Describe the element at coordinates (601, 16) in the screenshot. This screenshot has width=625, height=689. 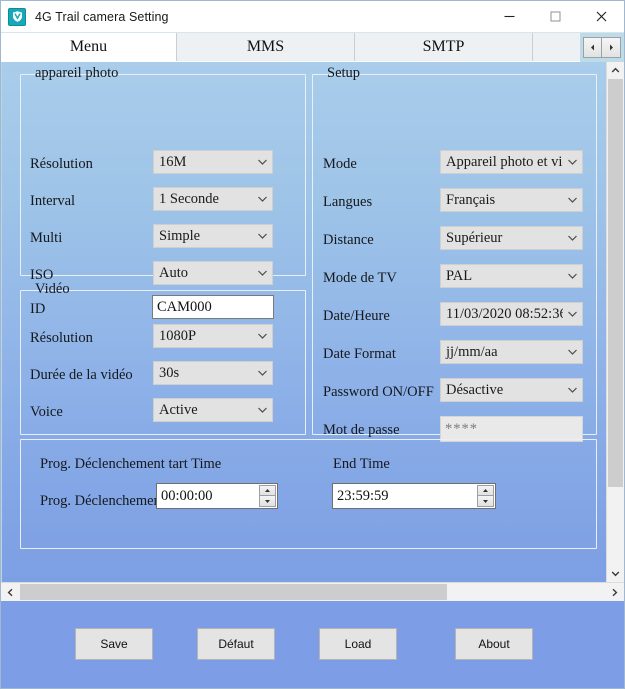
I see `close-button` at that location.